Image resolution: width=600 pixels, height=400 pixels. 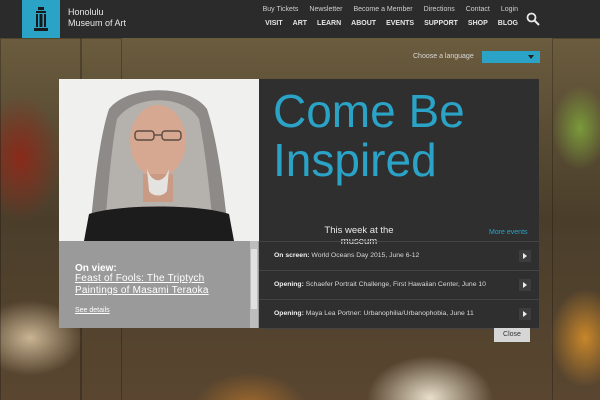 I want to click on artist-portrait, so click(x=159, y=160).